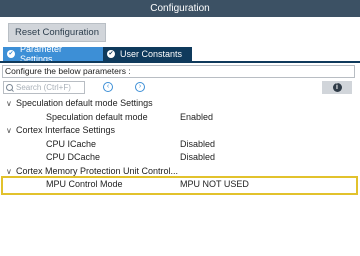 This screenshot has width=360, height=256. Describe the element at coordinates (180, 8) in the screenshot. I see `window-title: Configuration` at that location.